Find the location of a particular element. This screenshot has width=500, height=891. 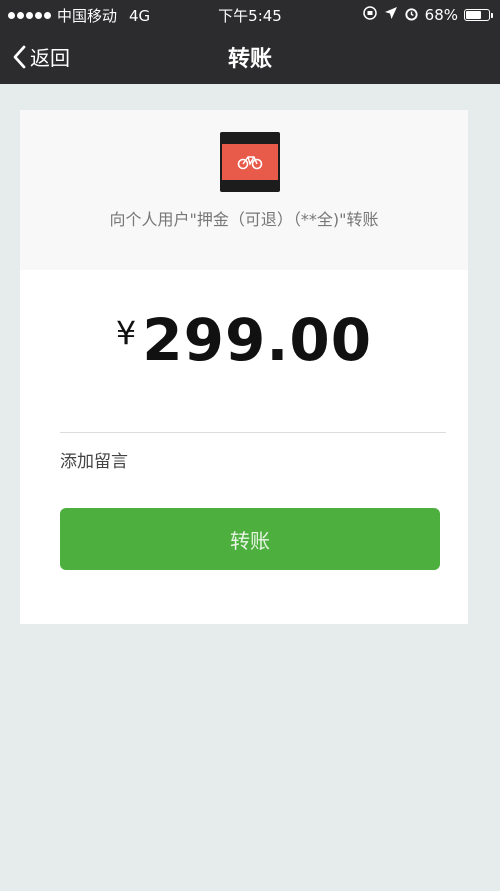

page-title: 转账 is located at coordinates (249, 59).